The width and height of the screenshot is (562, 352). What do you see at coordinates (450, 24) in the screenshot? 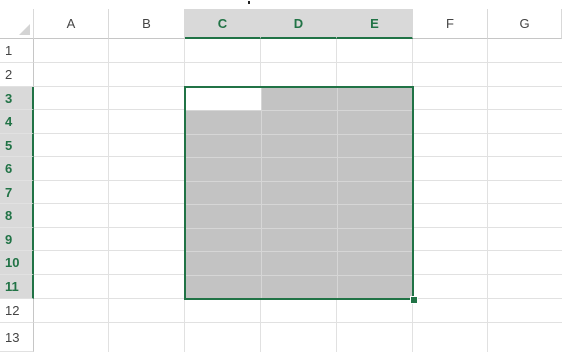
I see `column-header-f: F` at bounding box center [450, 24].